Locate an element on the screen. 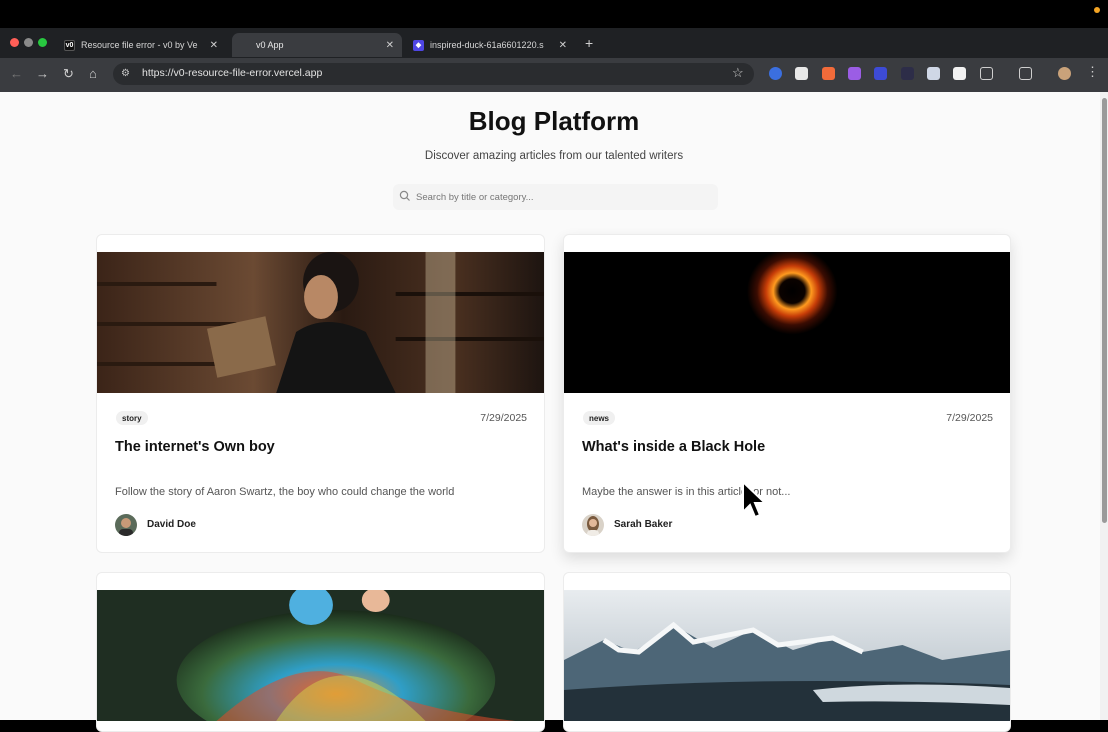 The height and width of the screenshot is (732, 1108). author-name: Sarah Baker is located at coordinates (643, 524).